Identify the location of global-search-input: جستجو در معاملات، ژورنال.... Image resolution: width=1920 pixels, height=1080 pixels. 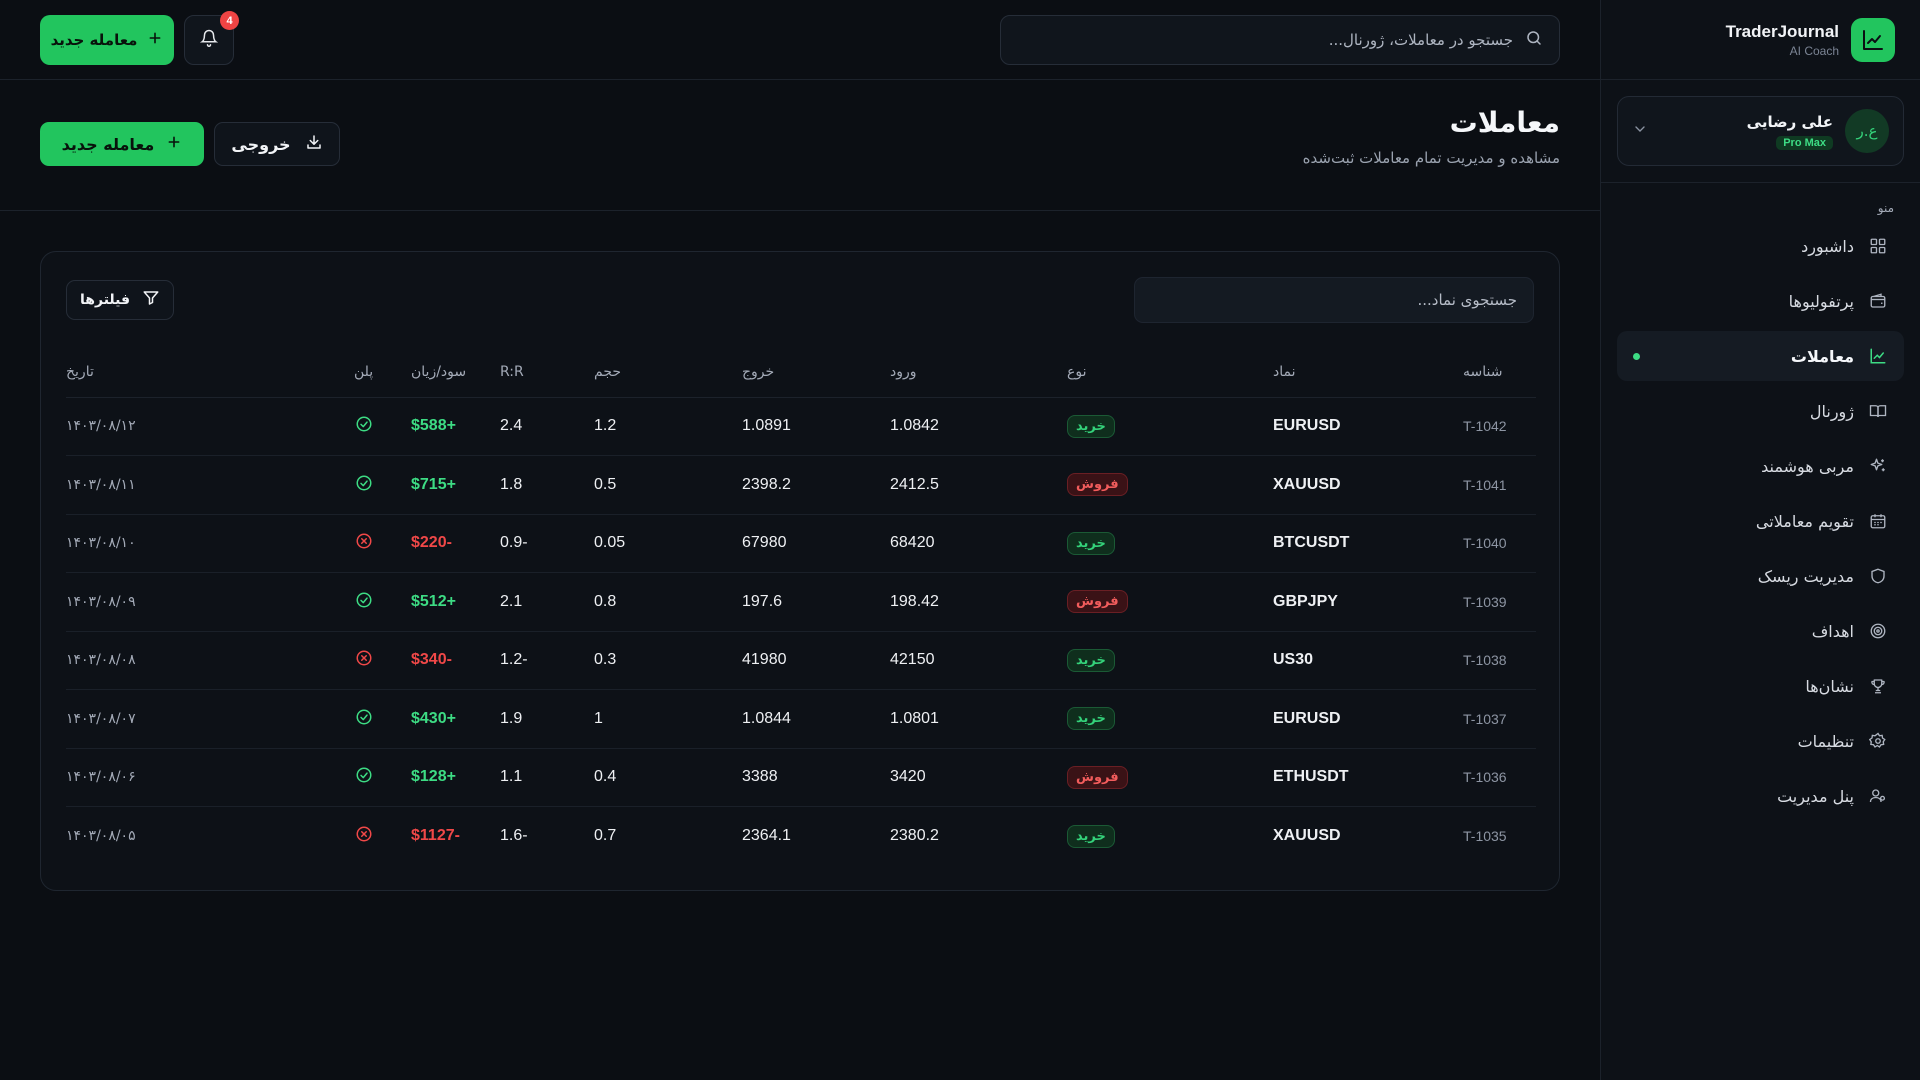
(1280, 40).